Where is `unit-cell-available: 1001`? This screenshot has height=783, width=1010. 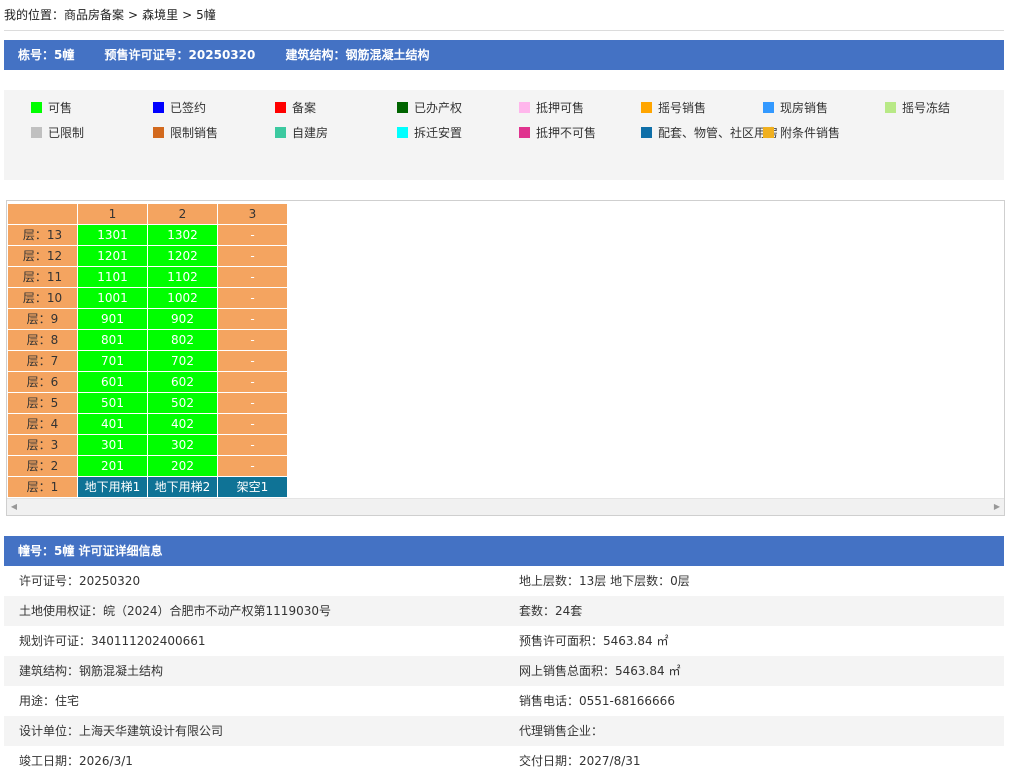
unit-cell-available: 1001 is located at coordinates (112, 298).